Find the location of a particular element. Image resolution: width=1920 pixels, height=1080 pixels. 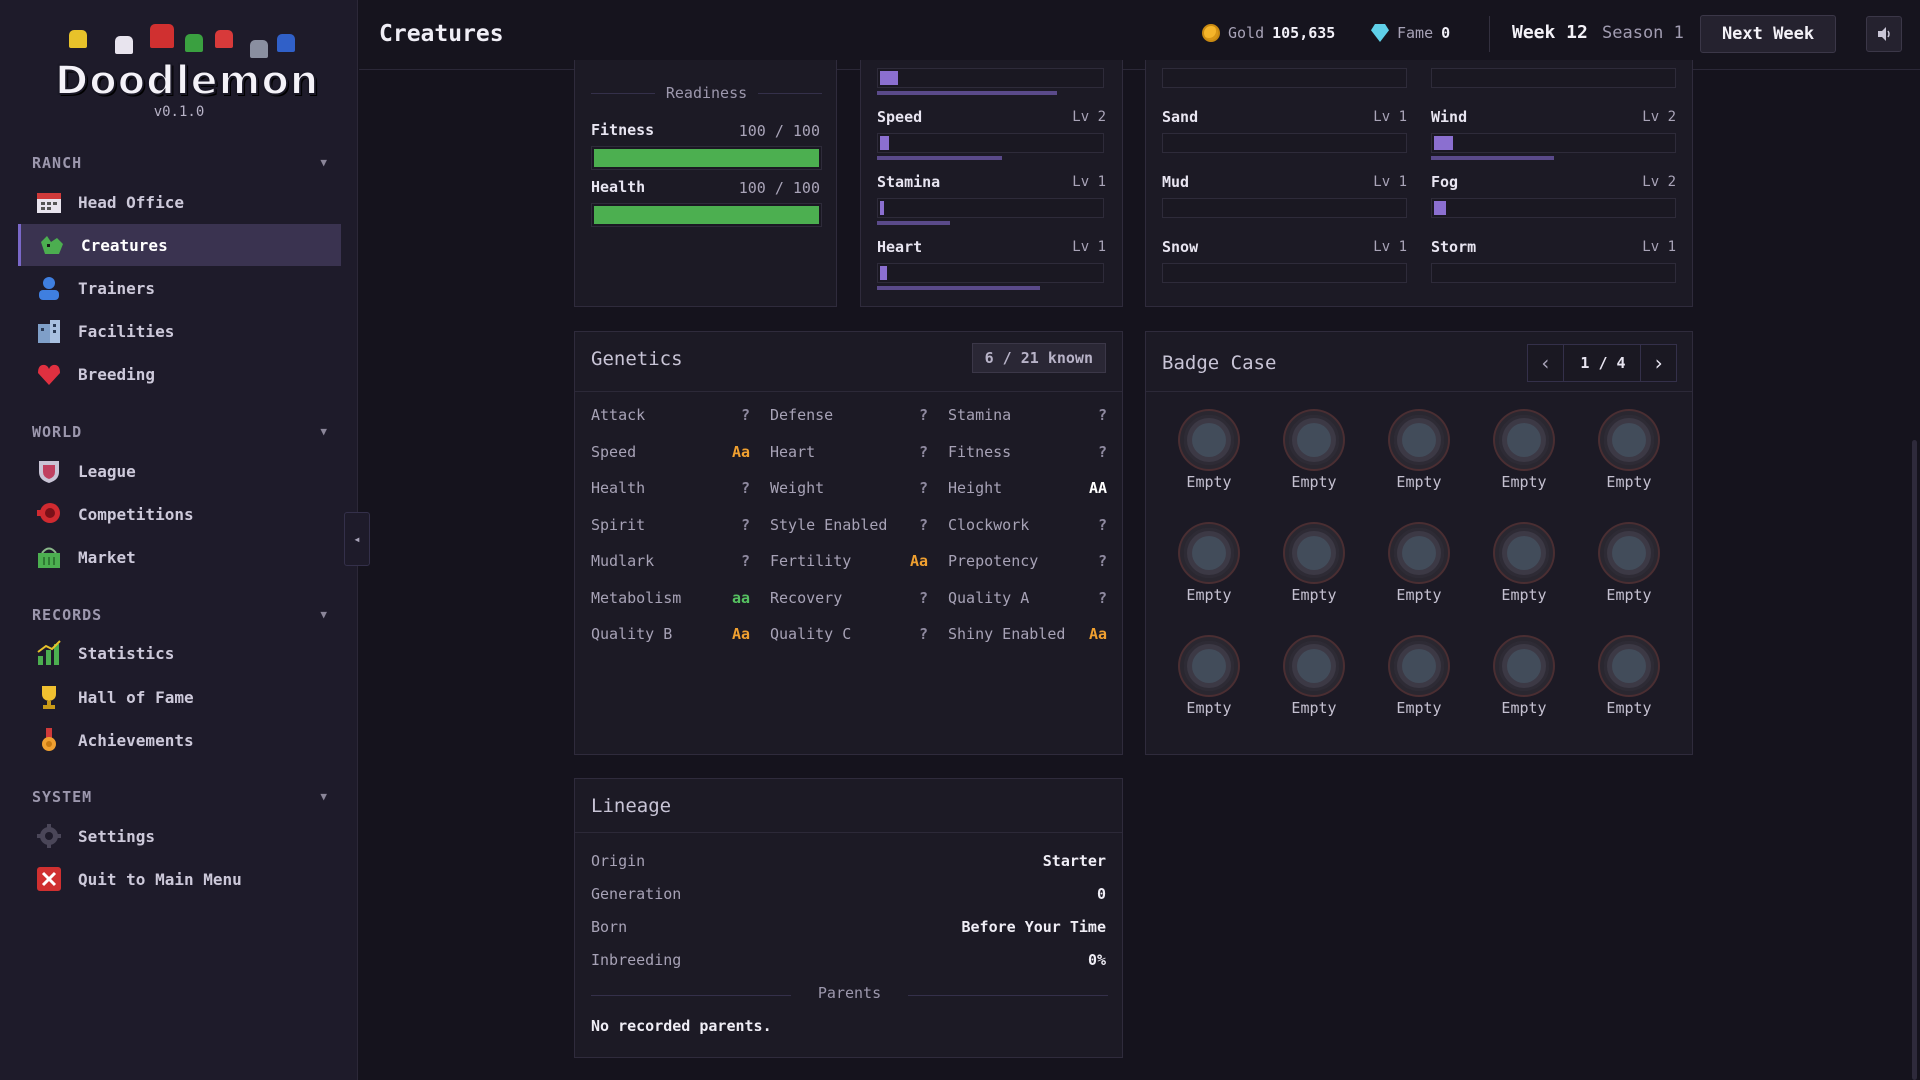

sidebar-item-hall-of-fame: Hall of Fame is located at coordinates (179, 697).